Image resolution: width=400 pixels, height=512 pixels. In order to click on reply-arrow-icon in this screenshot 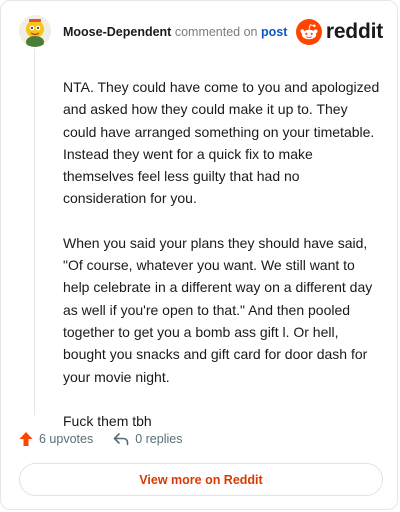, I will do `click(121, 439)`.